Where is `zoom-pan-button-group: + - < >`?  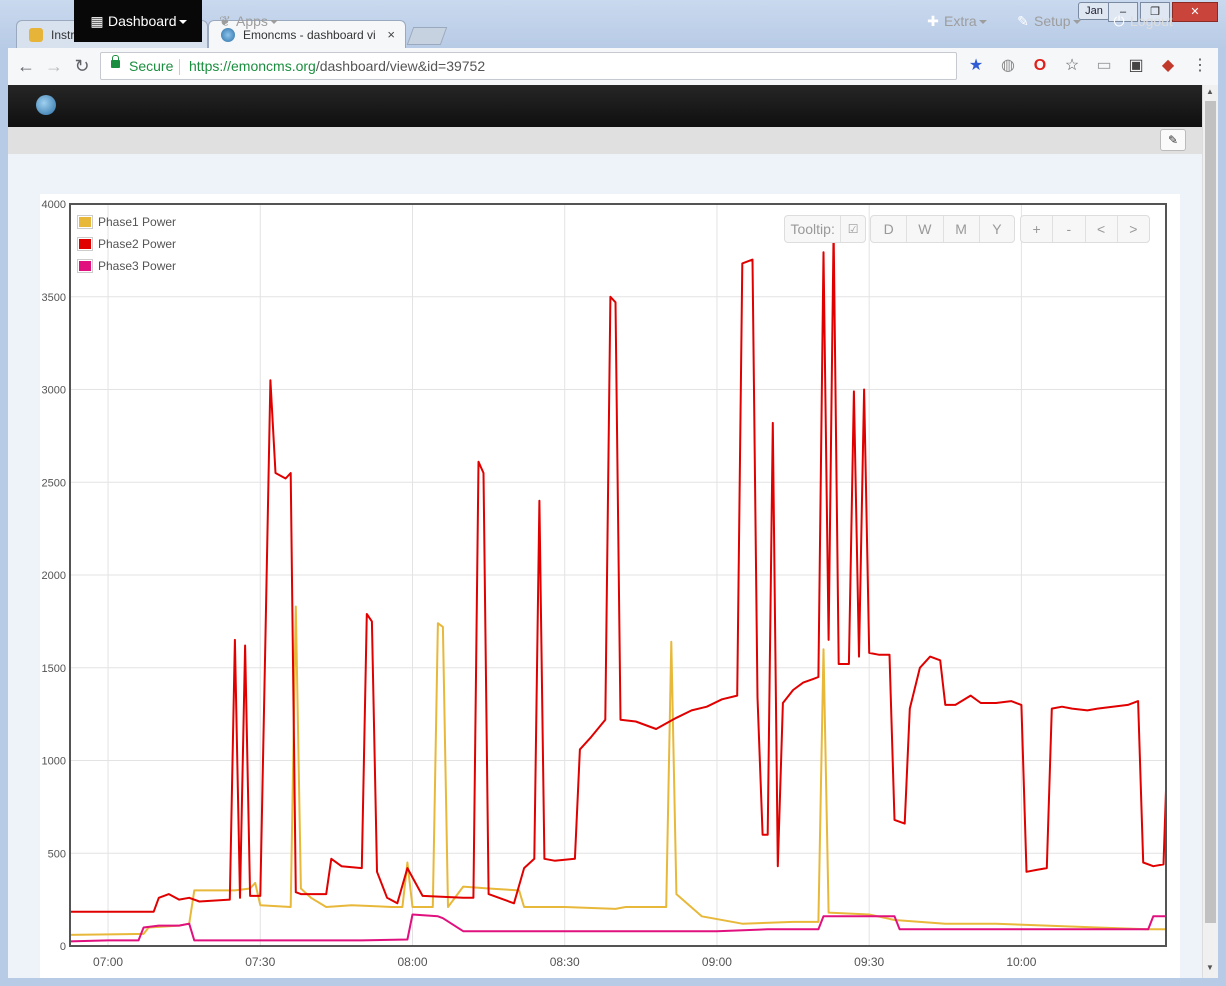
zoom-pan-button-group: + - < > is located at coordinates (1085, 229).